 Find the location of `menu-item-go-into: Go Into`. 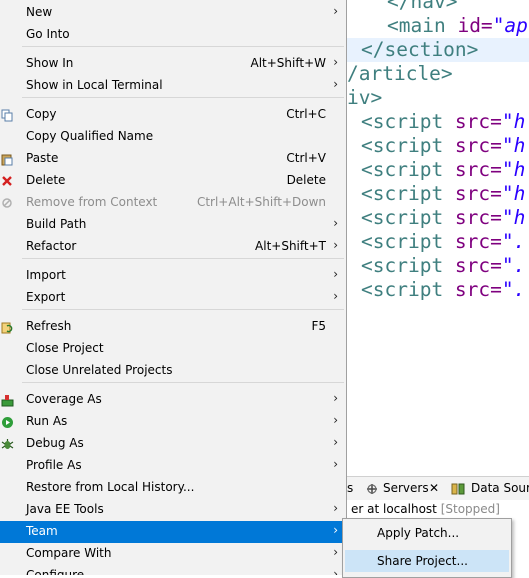

menu-item-go-into: Go Into is located at coordinates (173, 35).